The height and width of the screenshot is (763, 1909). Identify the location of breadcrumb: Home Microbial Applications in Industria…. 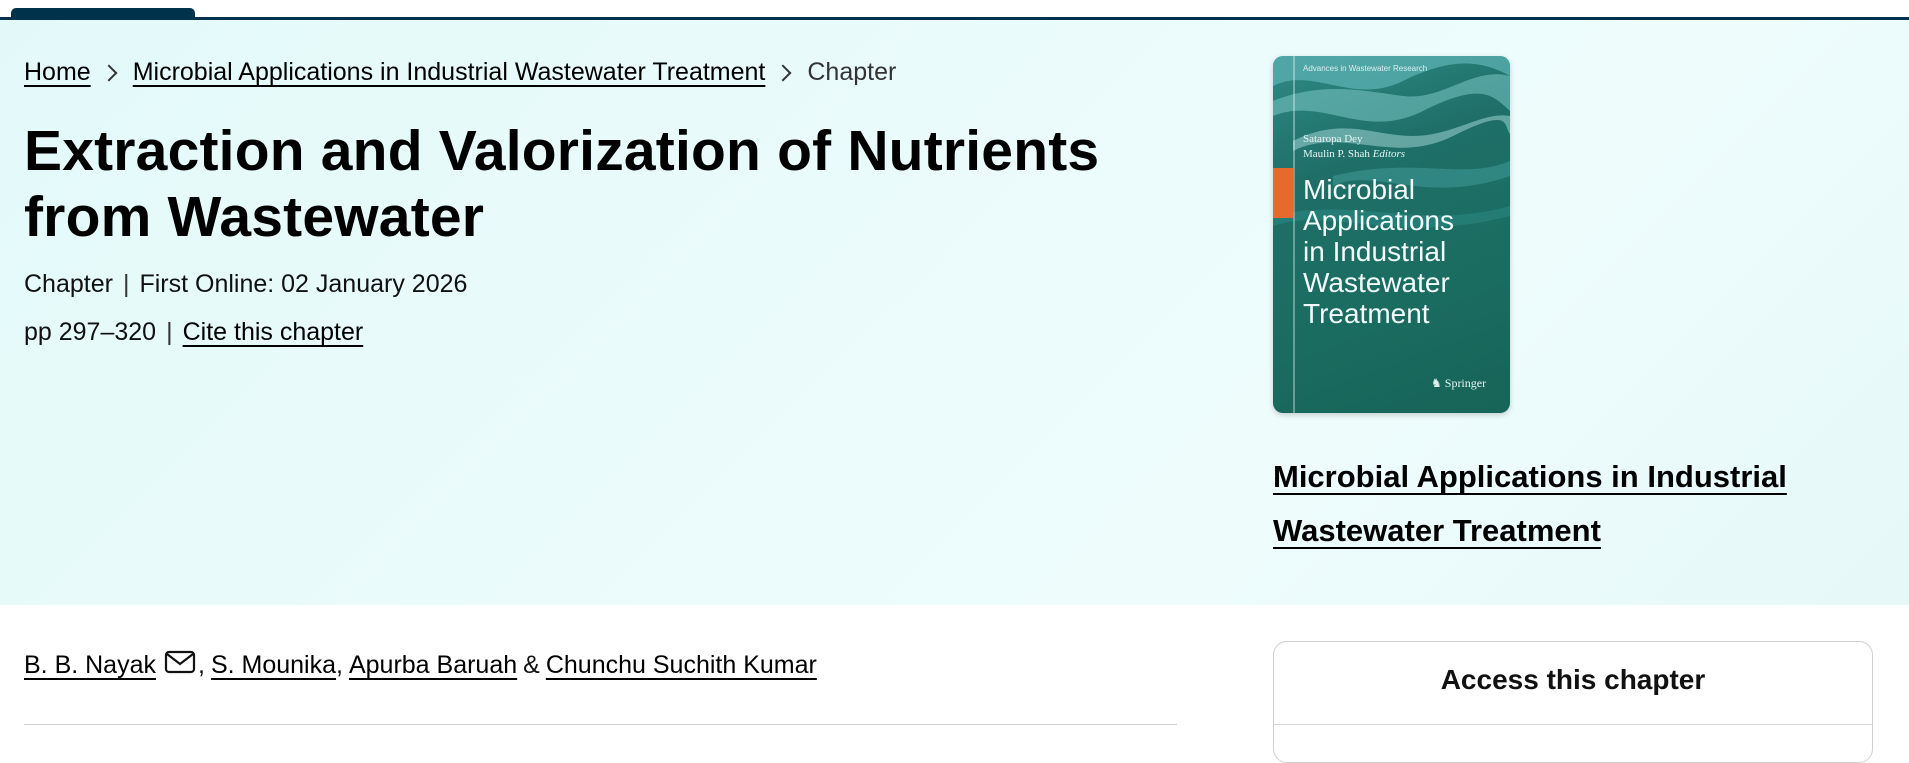
(460, 72).